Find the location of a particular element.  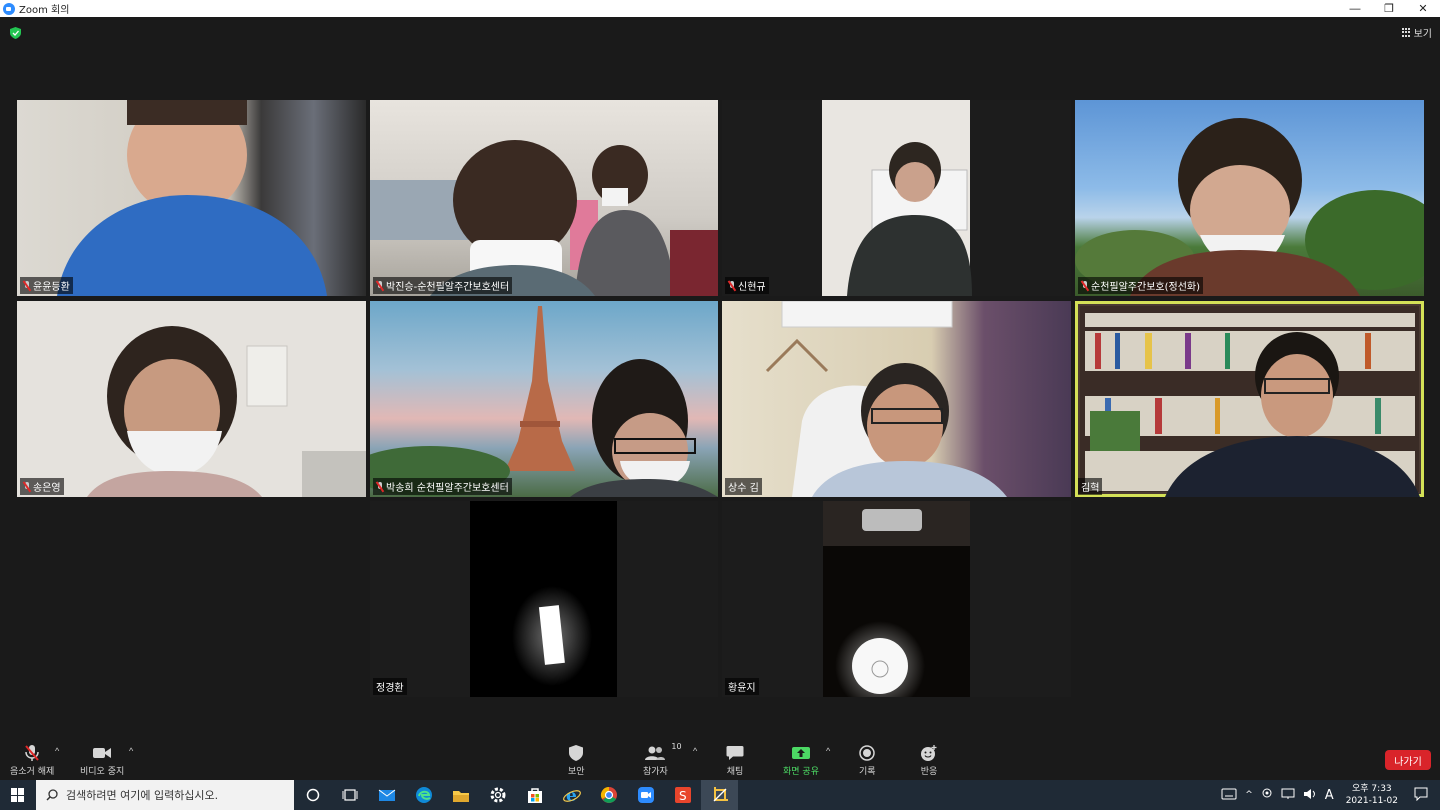

taskbar-search-box: 검색하려면 여기에 입력하십시오. is located at coordinates (165, 795).